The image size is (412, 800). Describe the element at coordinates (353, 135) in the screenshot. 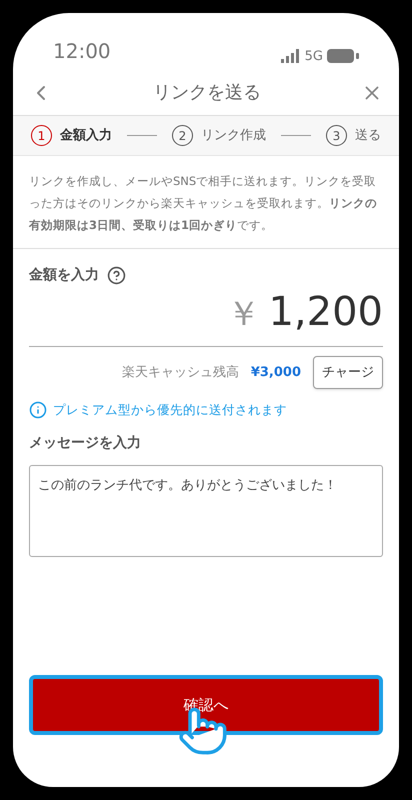

I see `step: 3 送る` at that location.